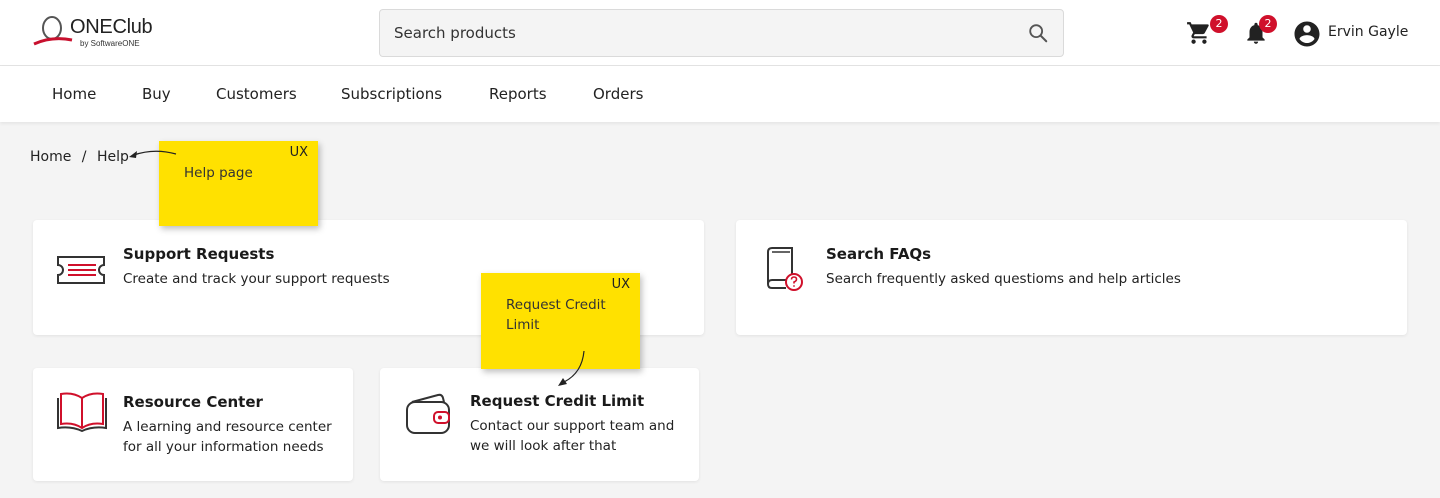 The width and height of the screenshot is (1440, 498). I want to click on sticky-text-line: Help page, so click(218, 173).